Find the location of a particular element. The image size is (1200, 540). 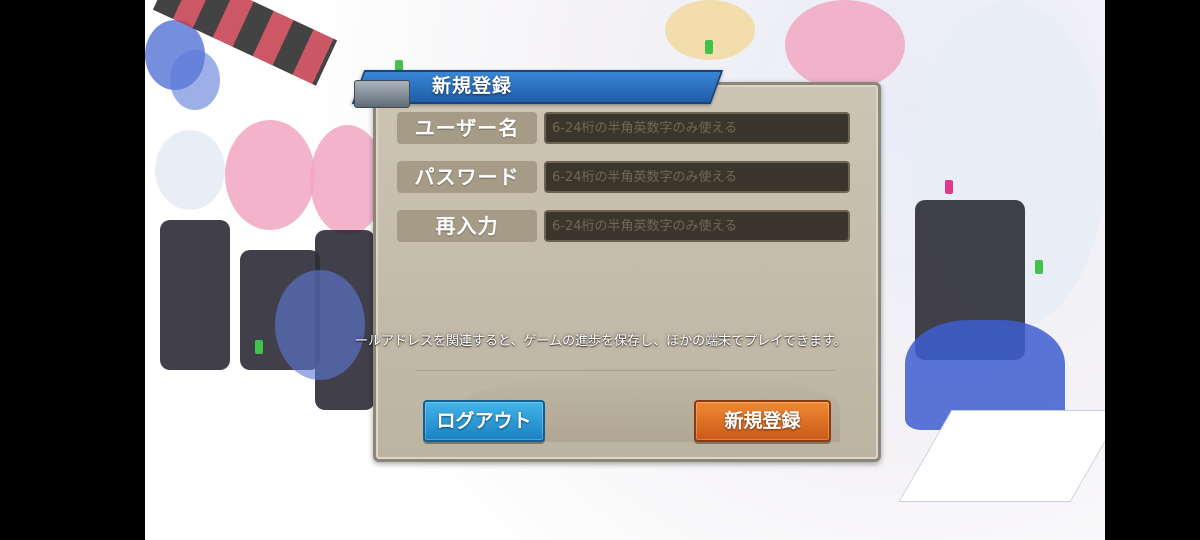

info-text: ールアドレスを関連すると、ゲームの進歩を保存し、ほかの端末でプレイできます。 is located at coordinates (601, 341).